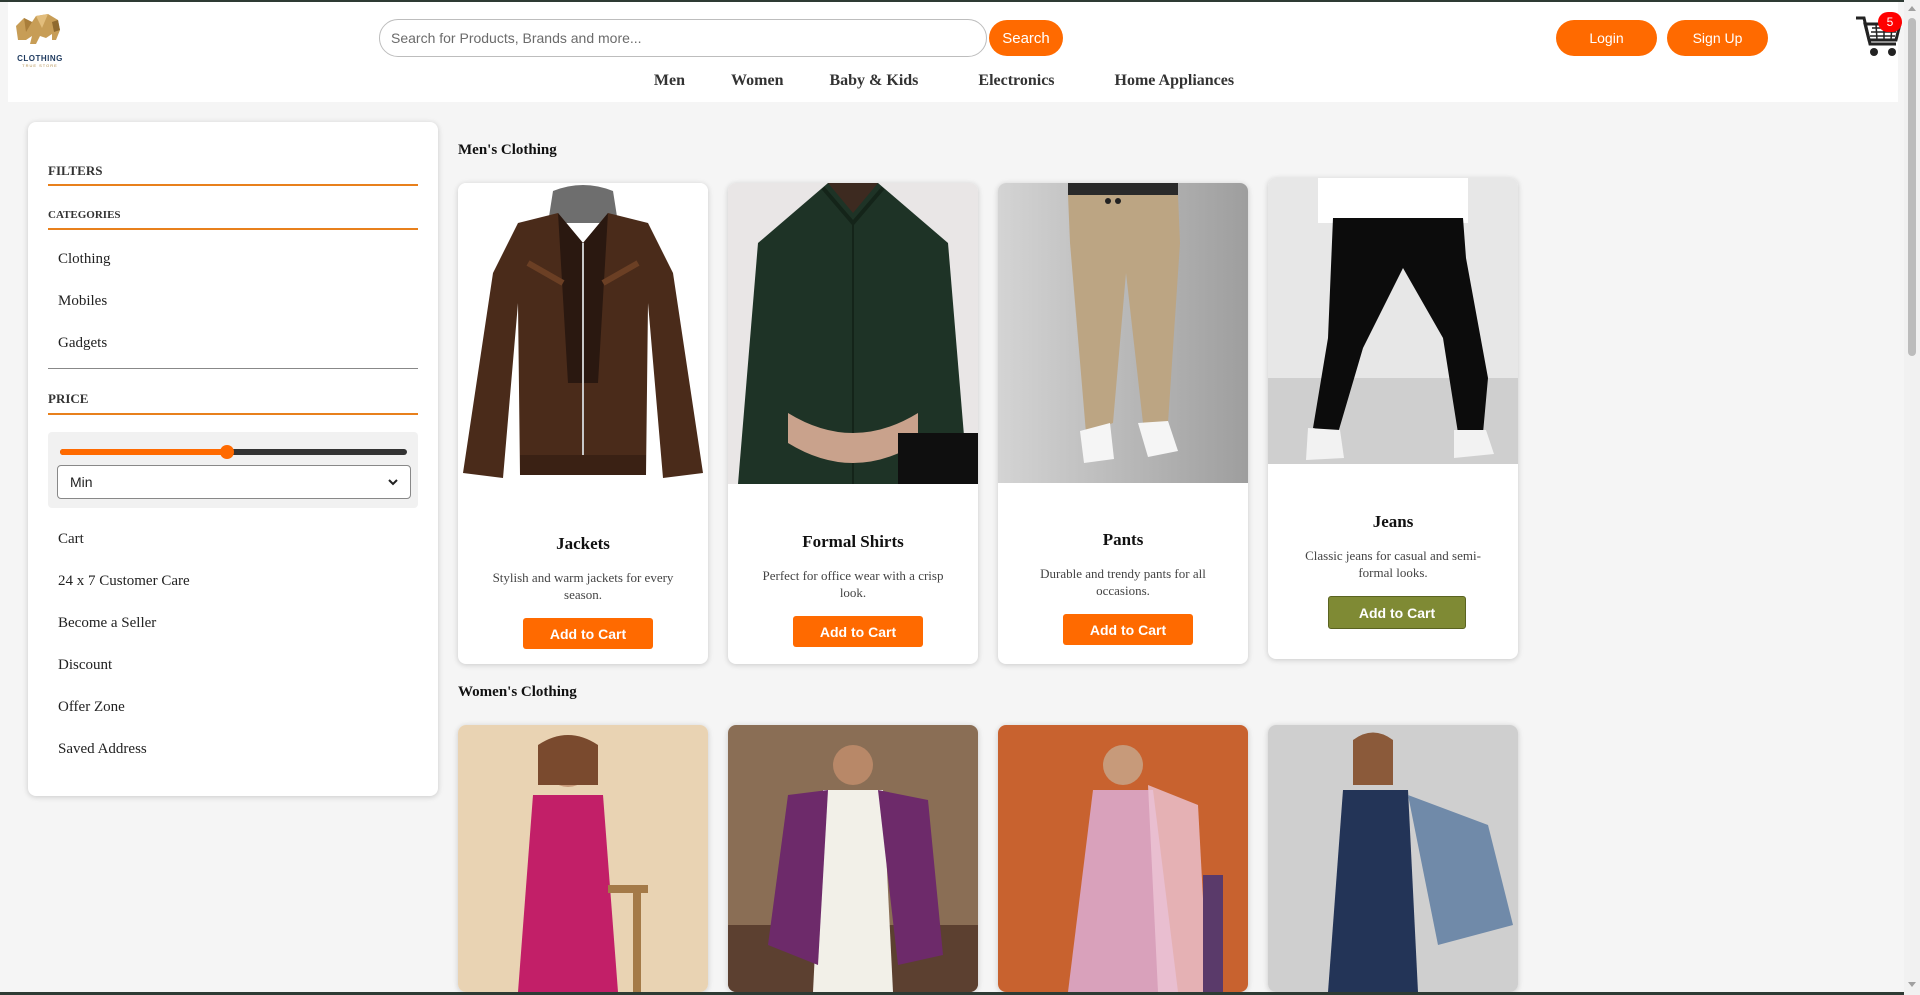  What do you see at coordinates (853, 541) in the screenshot?
I see `product-name: Formal Shirts` at bounding box center [853, 541].